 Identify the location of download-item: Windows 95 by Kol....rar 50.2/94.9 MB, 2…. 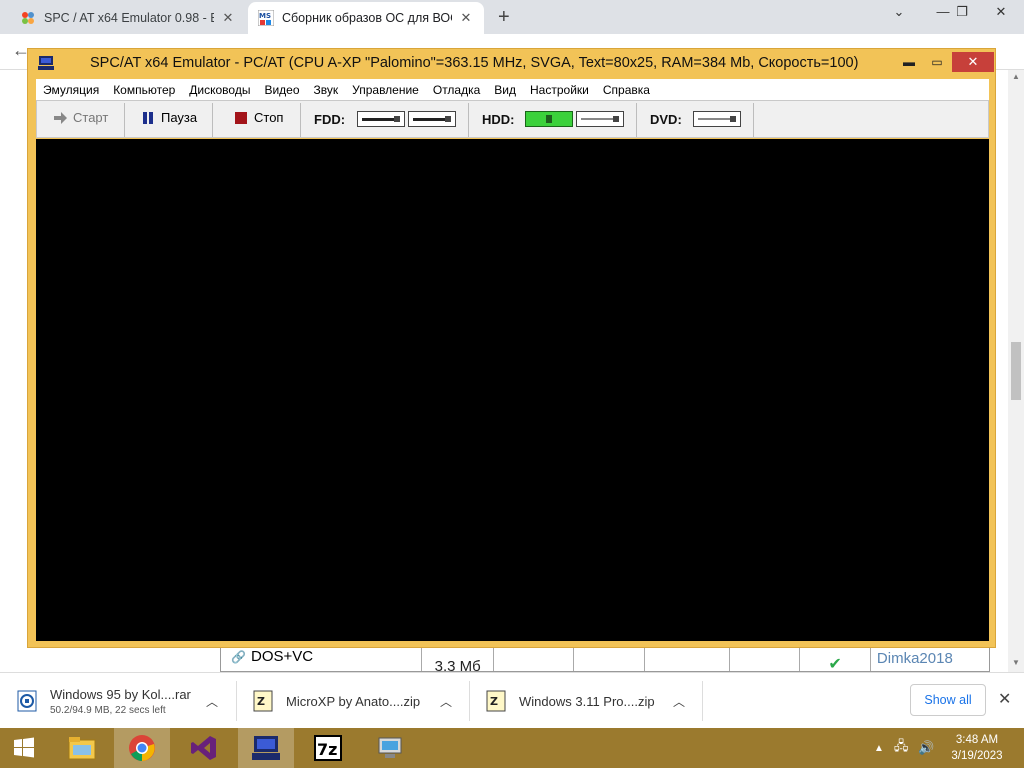
(126, 701).